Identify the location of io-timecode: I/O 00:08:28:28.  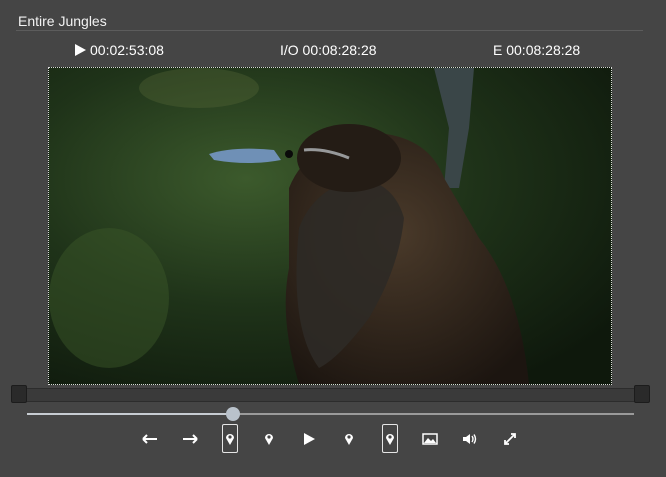
(328, 50).